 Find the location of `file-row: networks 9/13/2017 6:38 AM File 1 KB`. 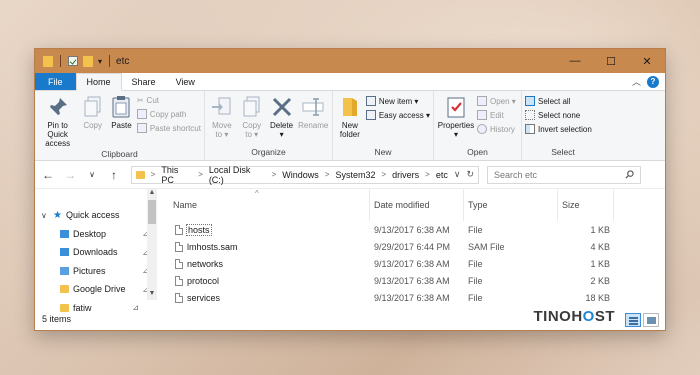

file-row: networks 9/13/2017 6:38 AM File 1 KB is located at coordinates (417, 263).